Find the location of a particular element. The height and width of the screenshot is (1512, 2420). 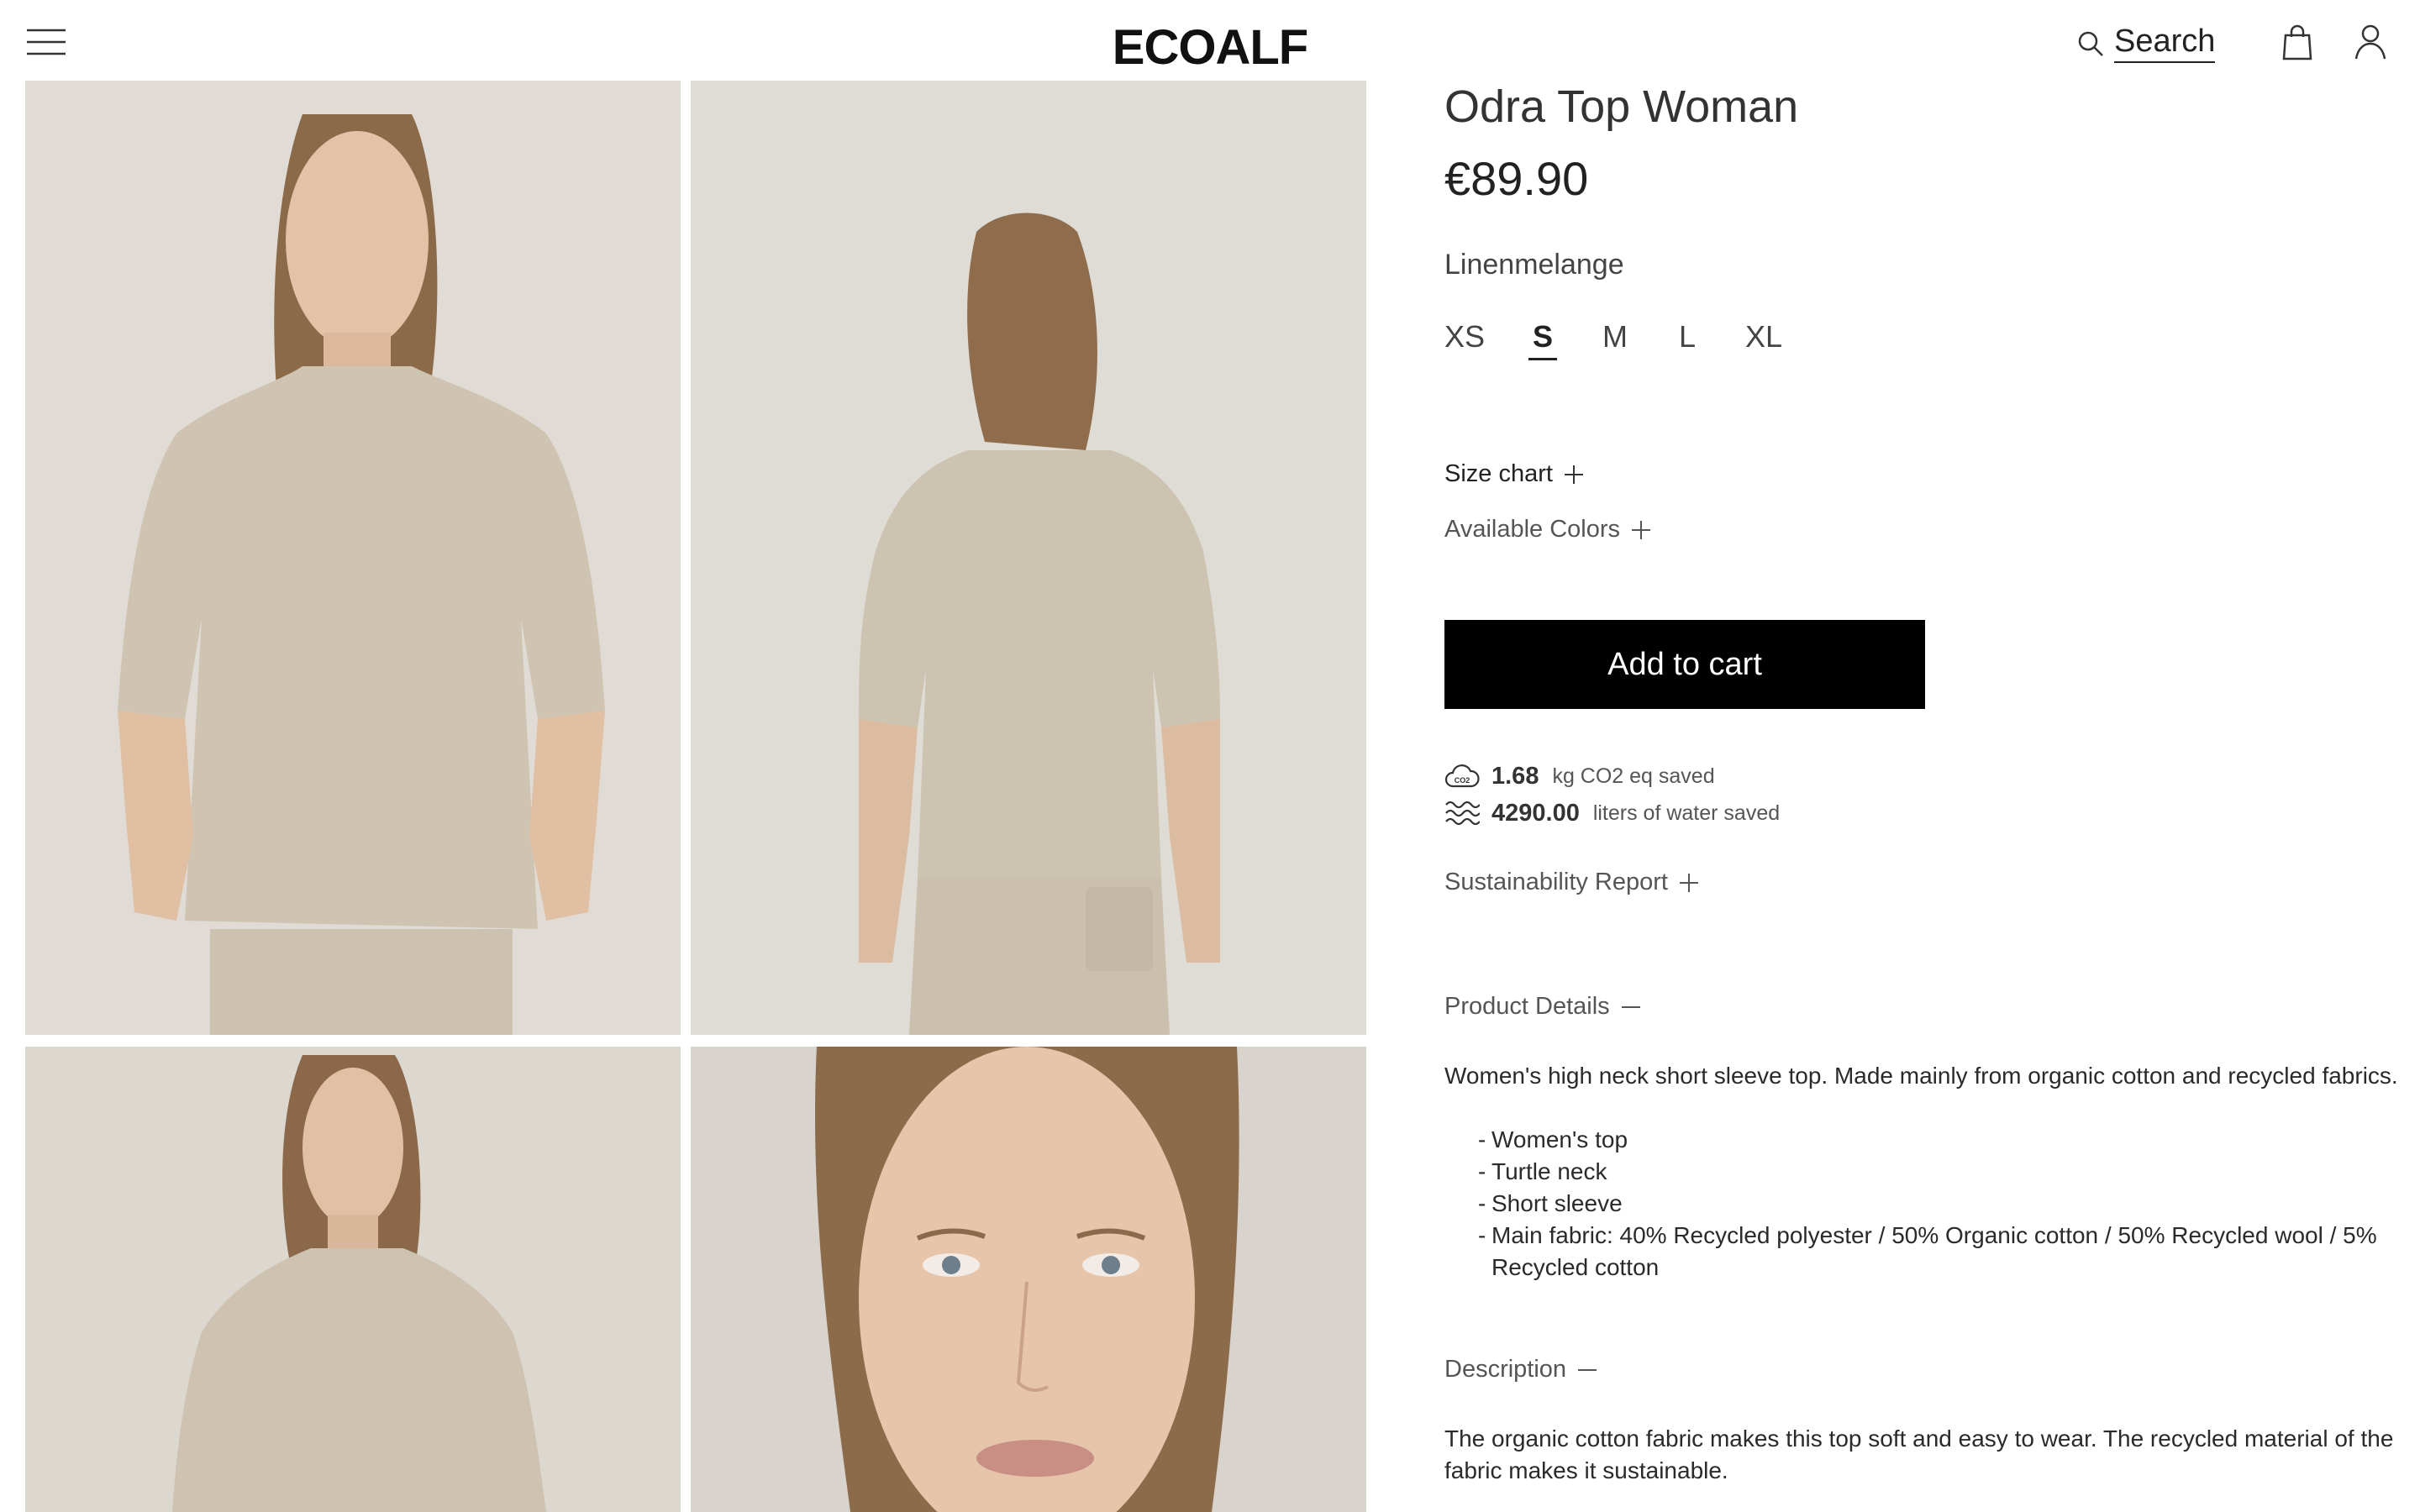

product-details-toggle: Product Details is located at coordinates (1543, 1007).